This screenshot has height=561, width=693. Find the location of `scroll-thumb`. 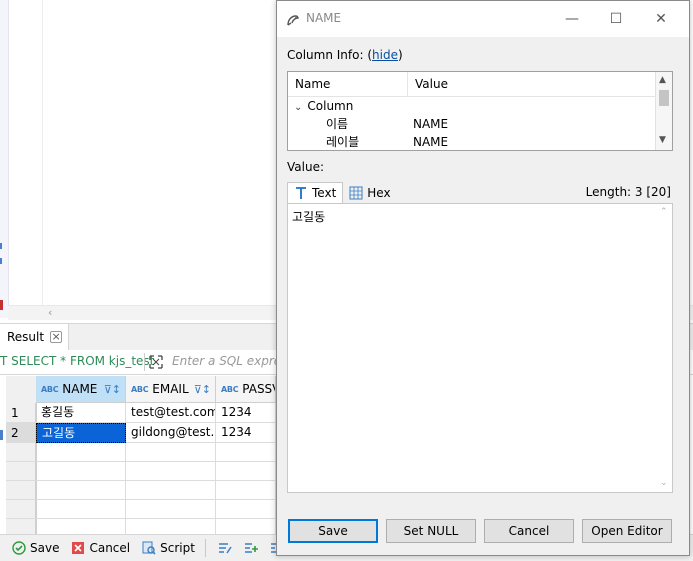

scroll-thumb is located at coordinates (664, 98).